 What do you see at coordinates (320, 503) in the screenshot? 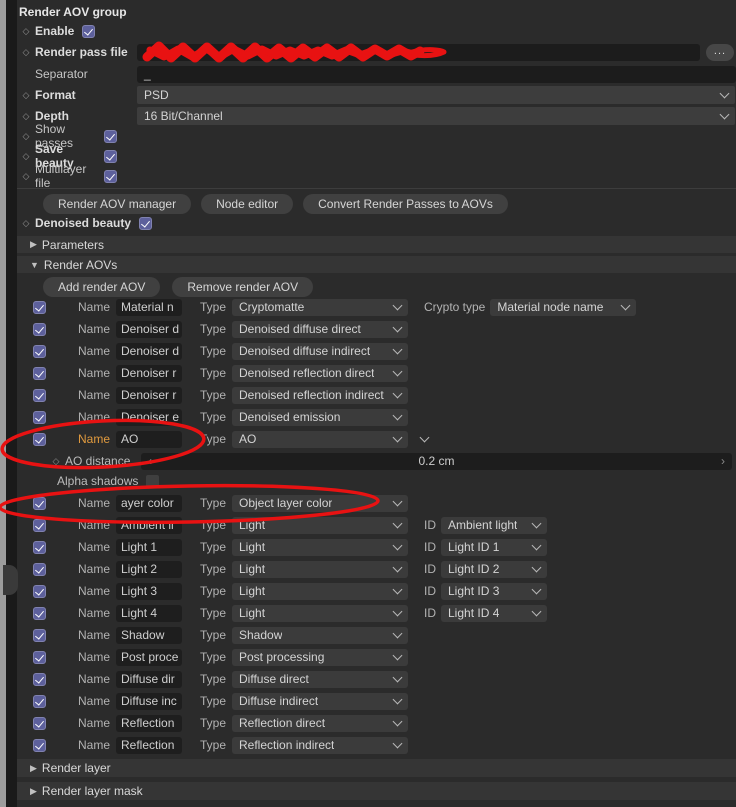
I see `aov-type-dropdown: Object layer color` at bounding box center [320, 503].